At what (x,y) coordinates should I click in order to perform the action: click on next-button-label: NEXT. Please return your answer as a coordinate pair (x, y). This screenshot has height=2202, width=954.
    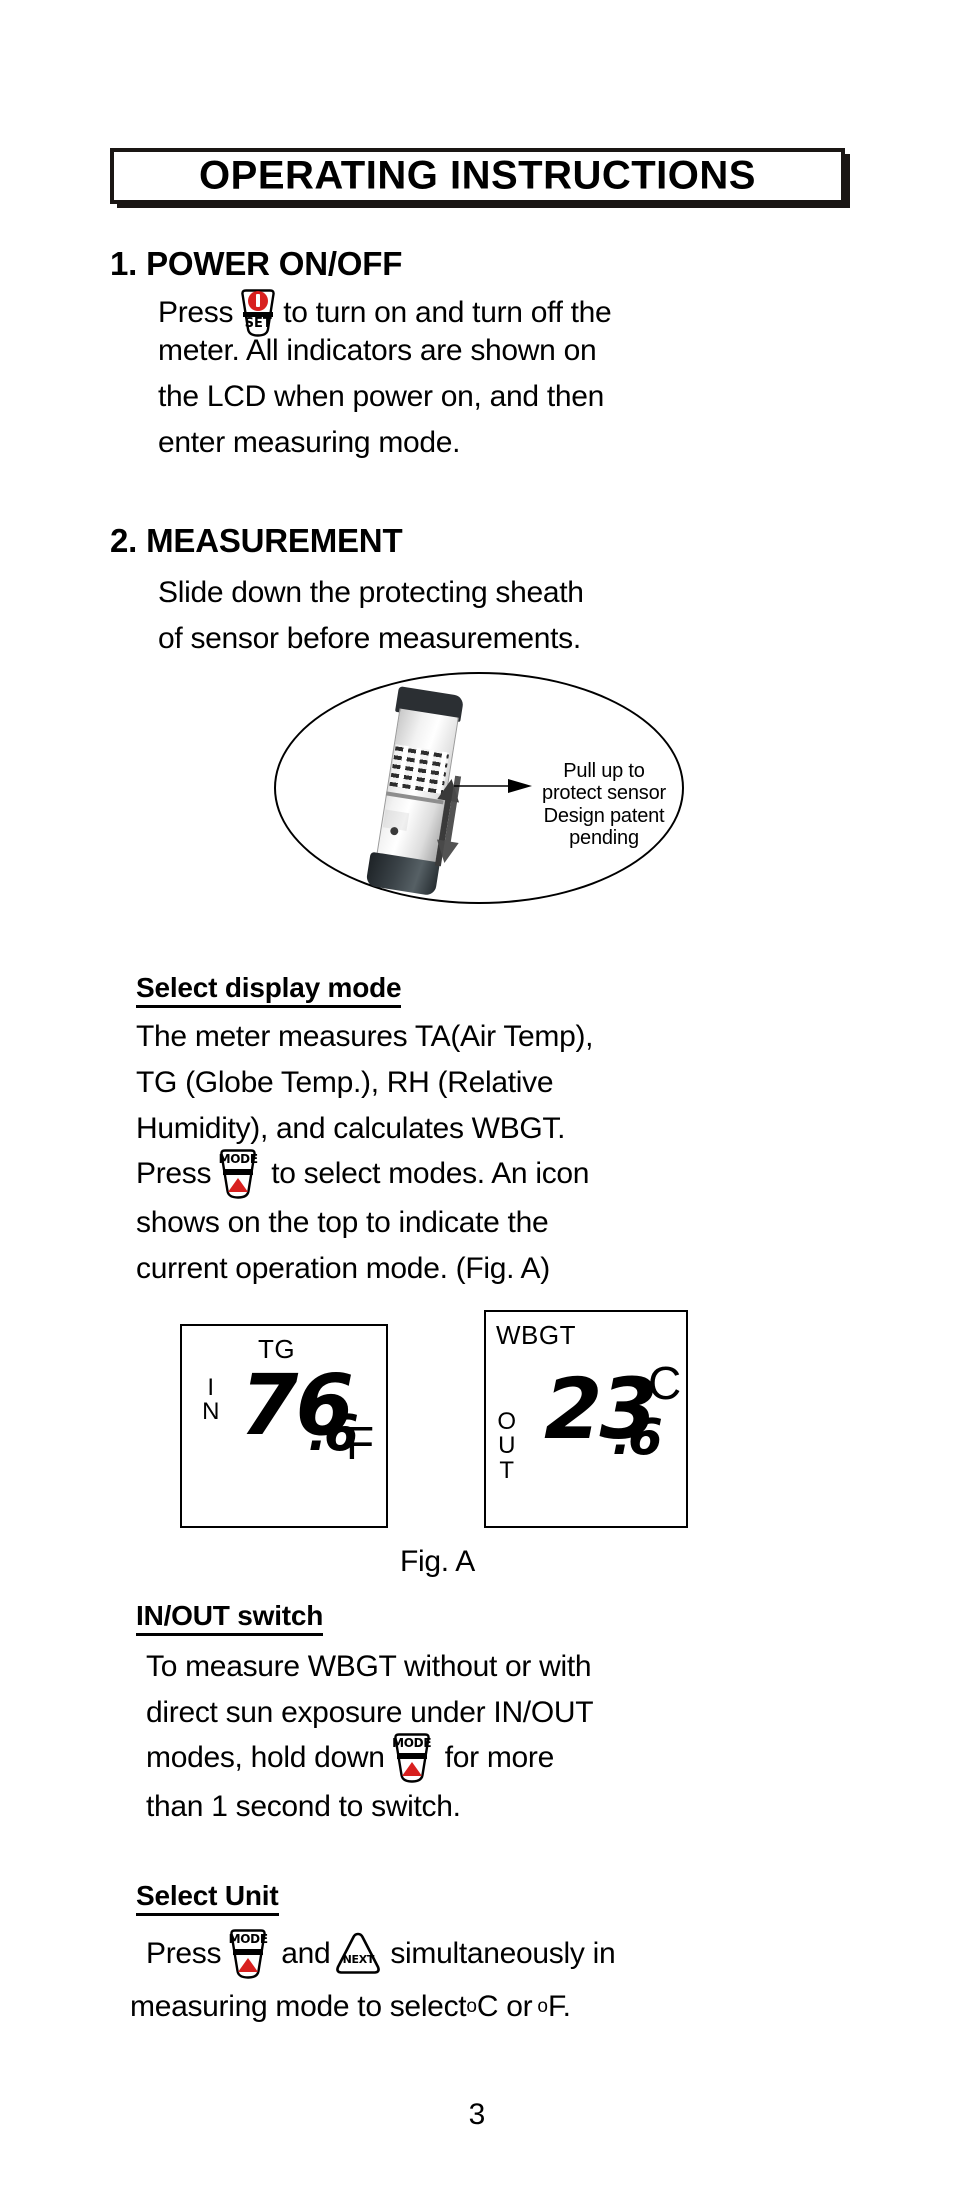
    Looking at the image, I should click on (358, 1959).